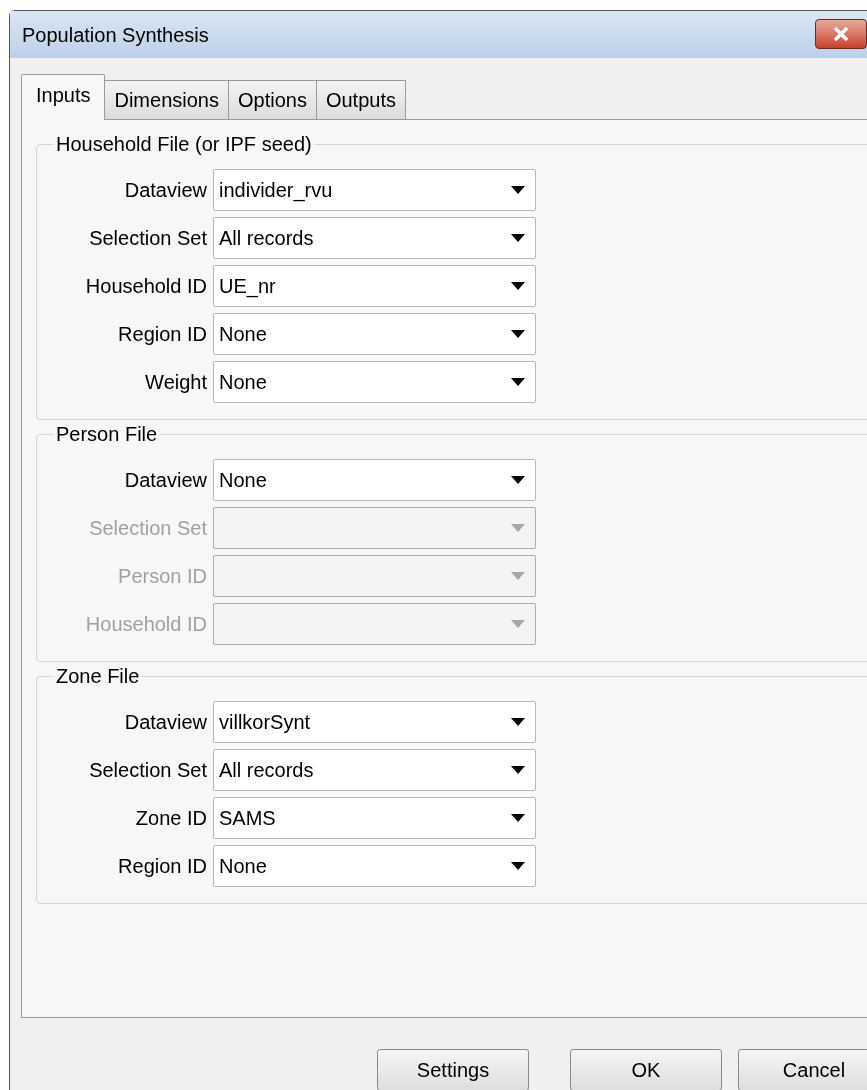  What do you see at coordinates (176, 382) in the screenshot?
I see `field-label: Weight` at bounding box center [176, 382].